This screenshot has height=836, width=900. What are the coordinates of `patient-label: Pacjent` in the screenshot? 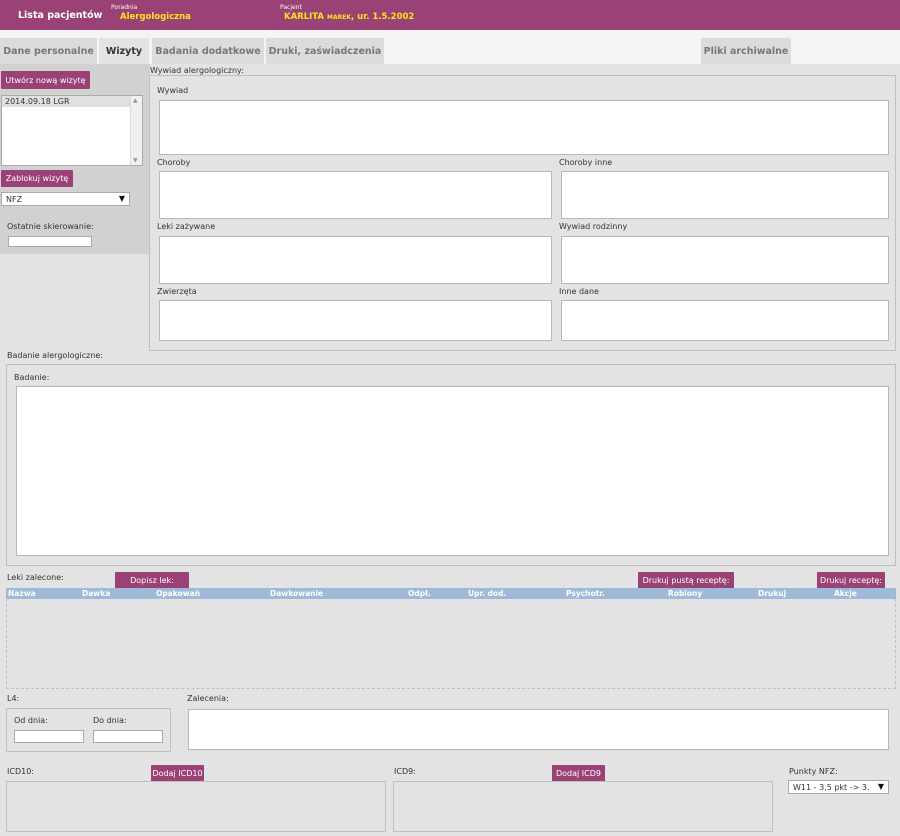 It's located at (291, 7).